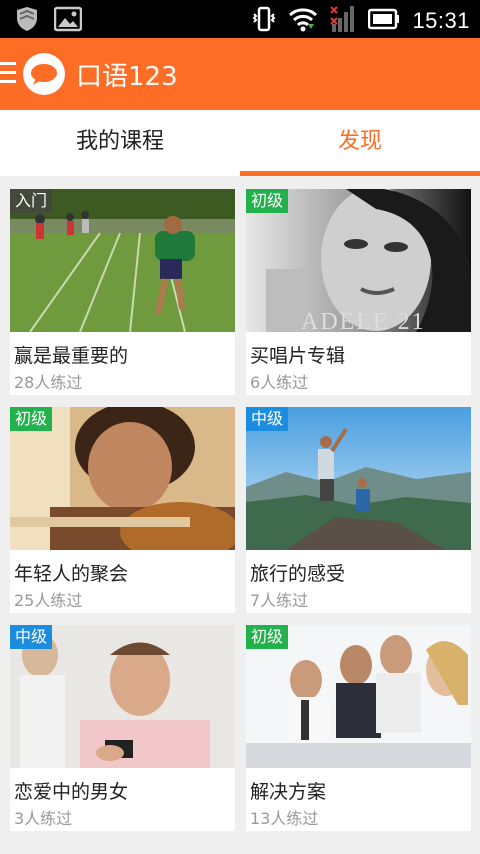  What do you see at coordinates (363, 320) in the screenshot?
I see `album-art-text: ADELE 21` at bounding box center [363, 320].